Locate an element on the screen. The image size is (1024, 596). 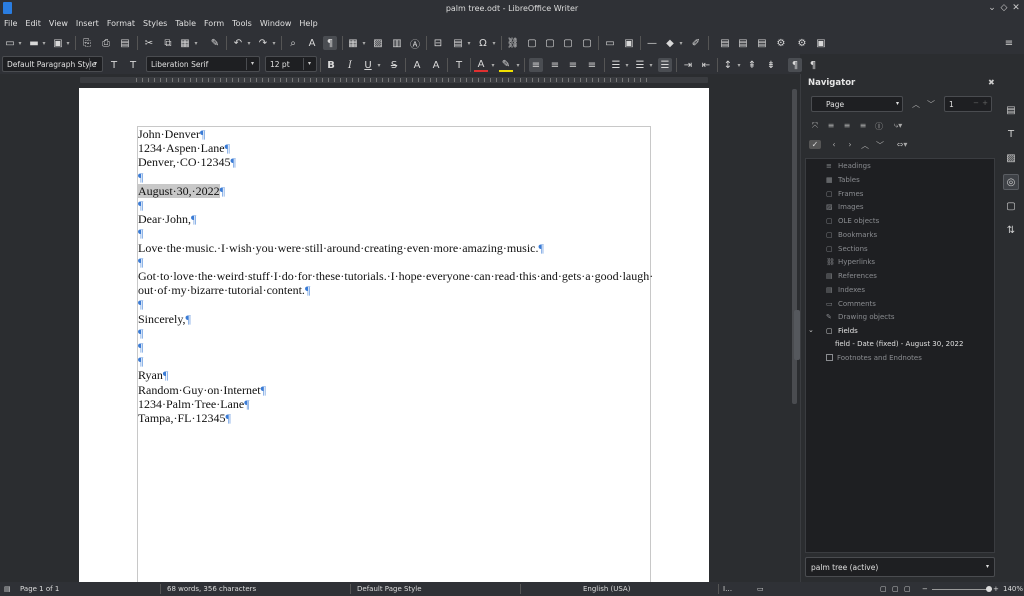
check-icon: ✓ is located at coordinates (815, 144).